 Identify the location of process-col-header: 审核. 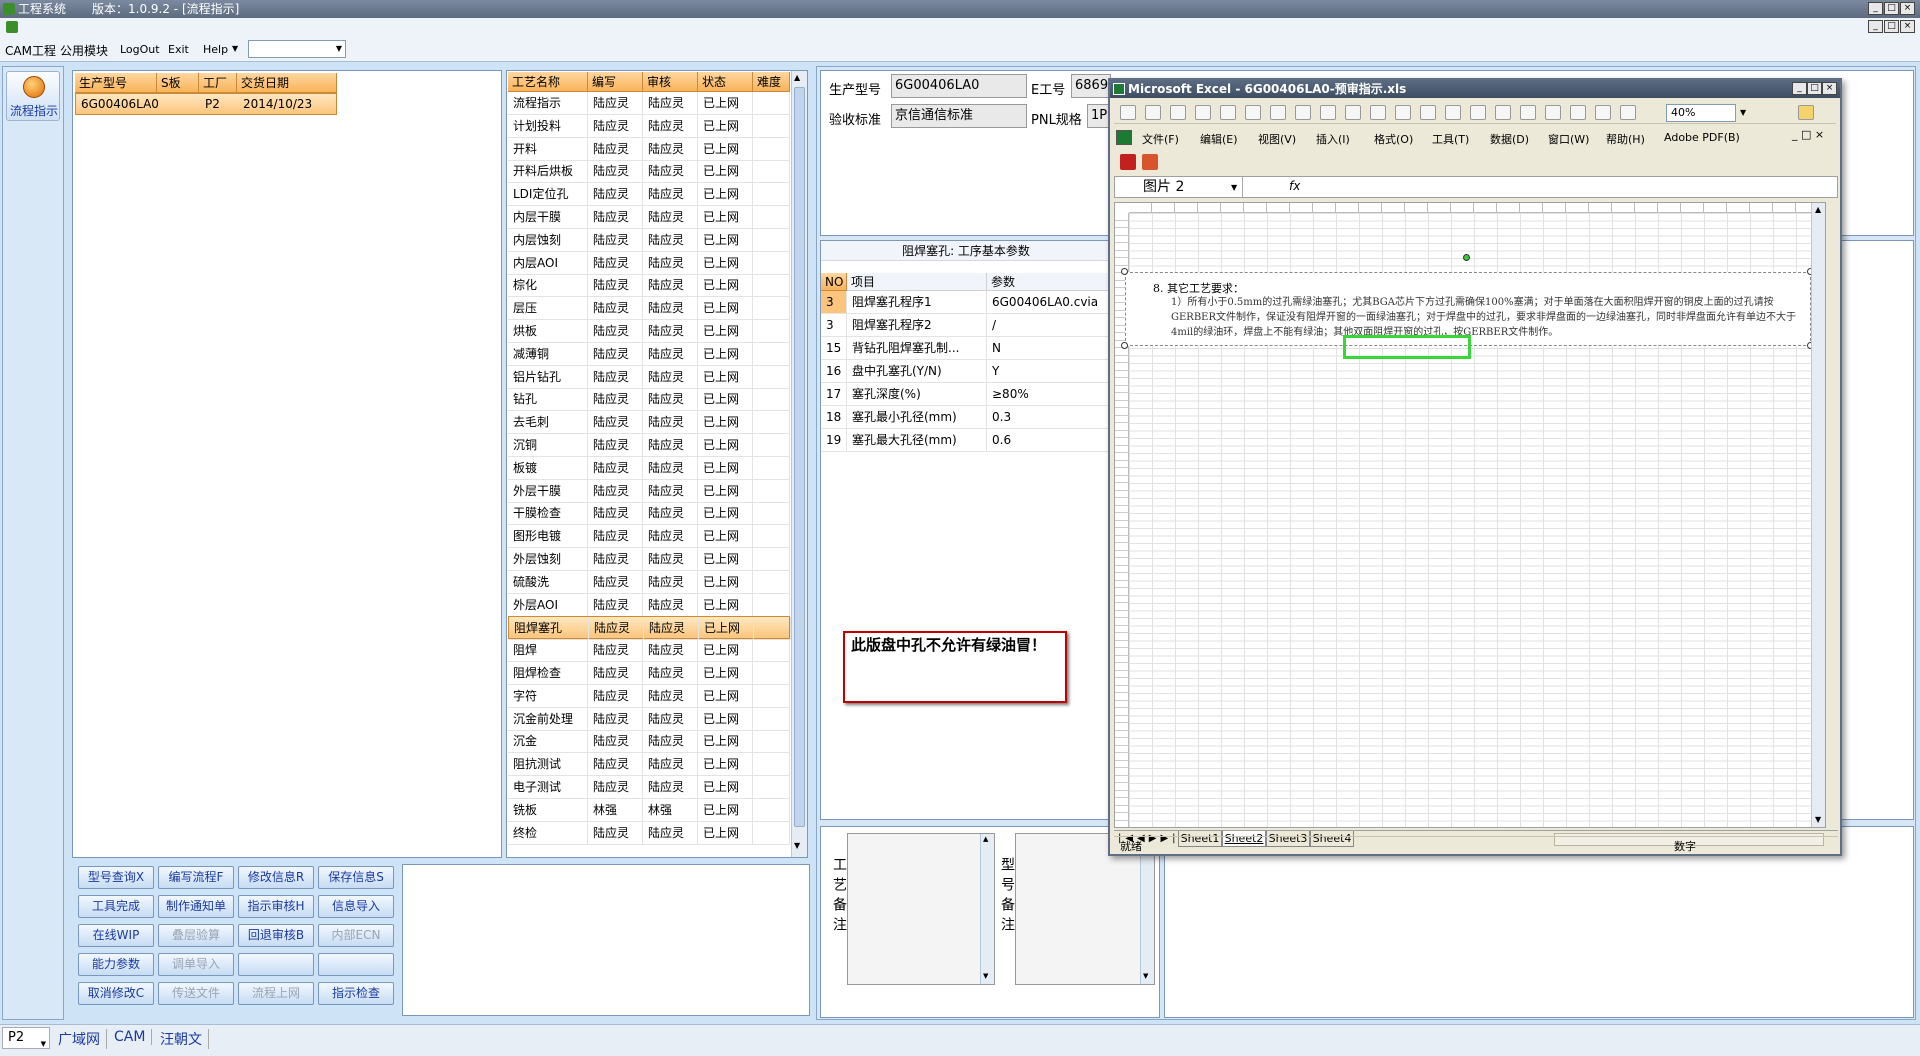
(670, 82).